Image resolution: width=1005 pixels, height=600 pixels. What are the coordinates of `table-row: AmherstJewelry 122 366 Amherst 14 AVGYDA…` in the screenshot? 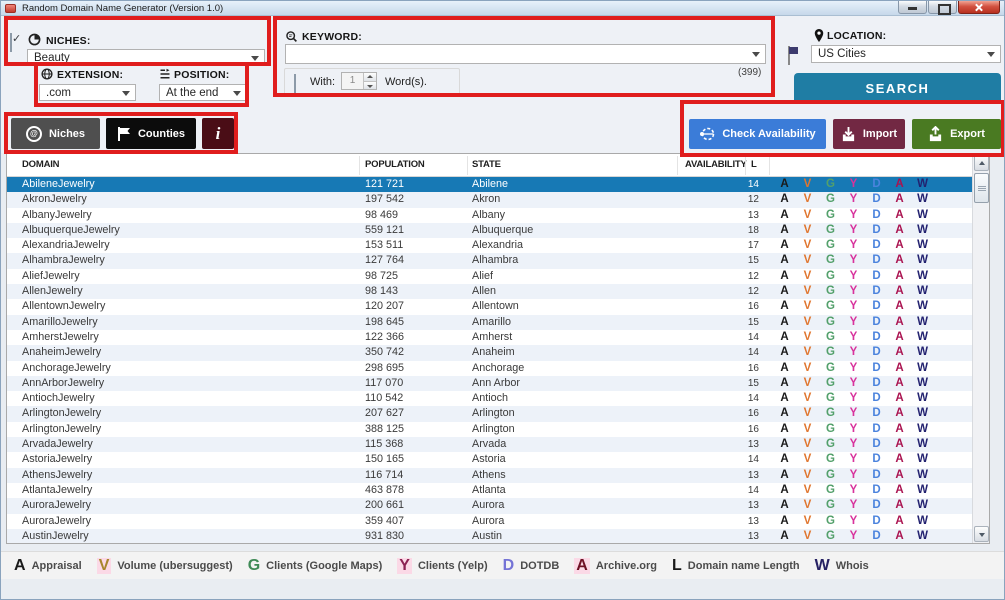 It's located at (498, 337).